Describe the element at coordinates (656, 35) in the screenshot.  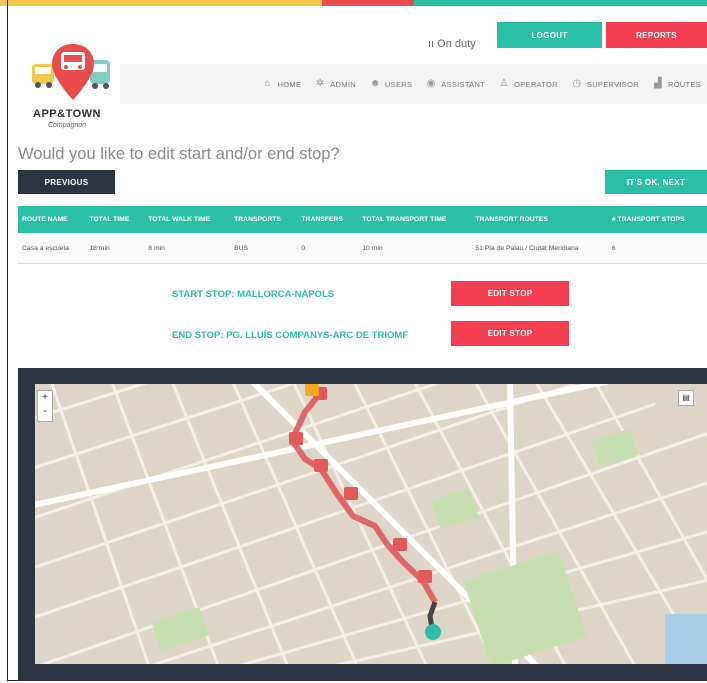
I see `reports-button: REPORTS` at that location.